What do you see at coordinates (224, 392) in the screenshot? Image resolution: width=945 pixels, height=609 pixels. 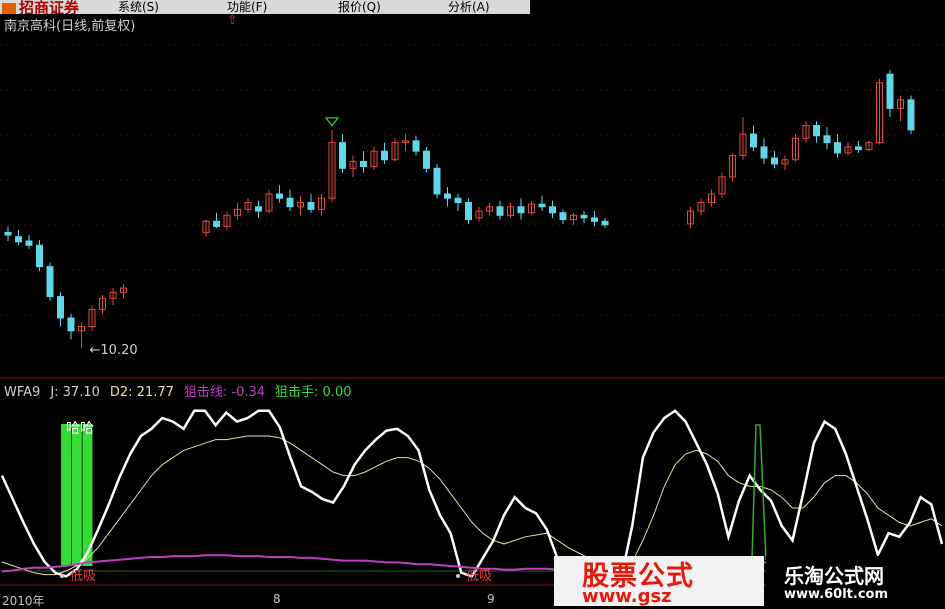 I see `indicator-line1-value: 狙击线: -0.34` at bounding box center [224, 392].